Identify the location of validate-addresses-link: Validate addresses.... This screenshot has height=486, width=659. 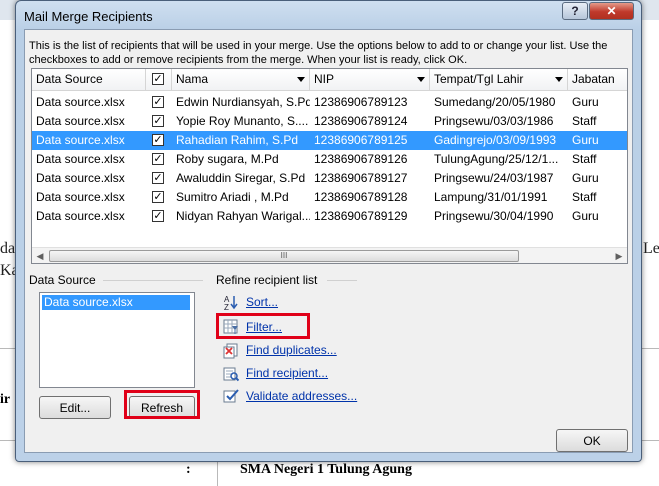
(301, 396).